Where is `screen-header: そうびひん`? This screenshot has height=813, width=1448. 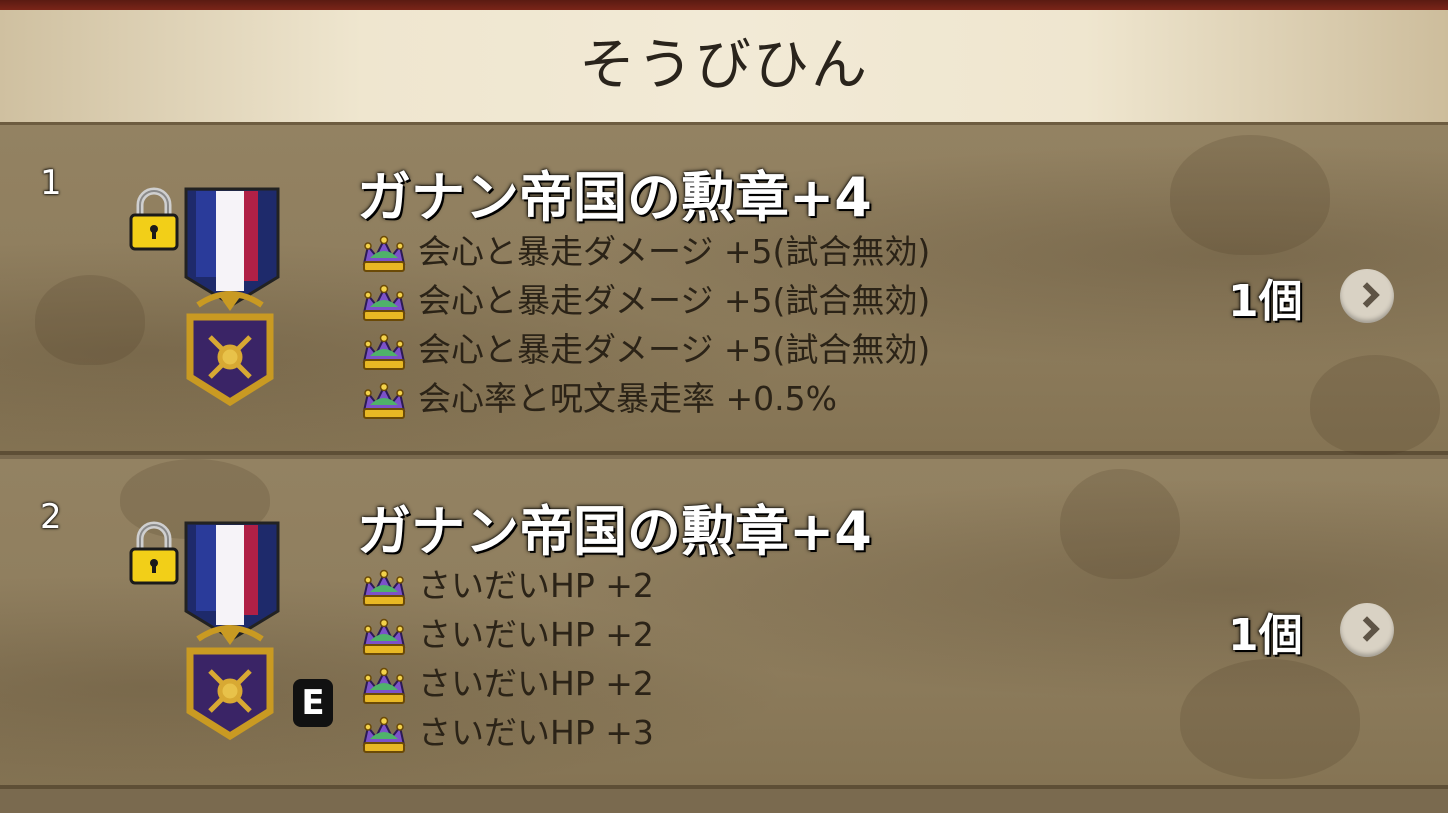
screen-header: そうびひん is located at coordinates (724, 67).